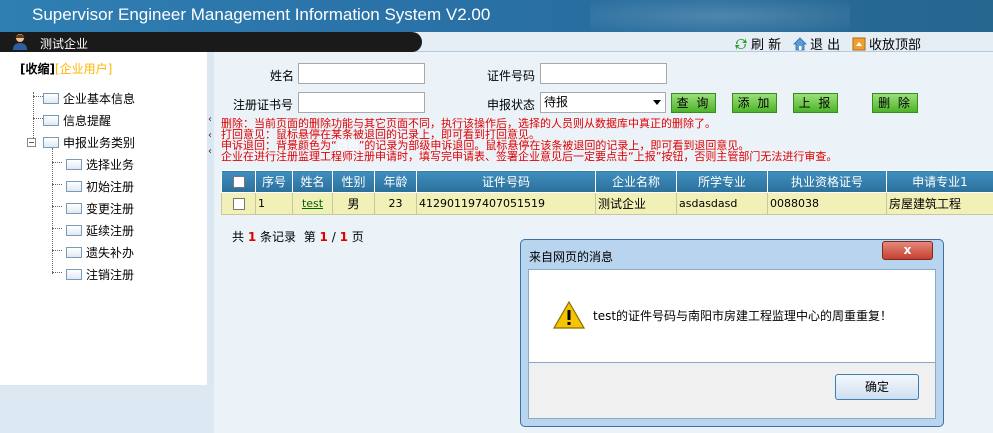 This screenshot has width=993, height=433. Describe the element at coordinates (238, 203) in the screenshot. I see `row-checkbox` at that location.